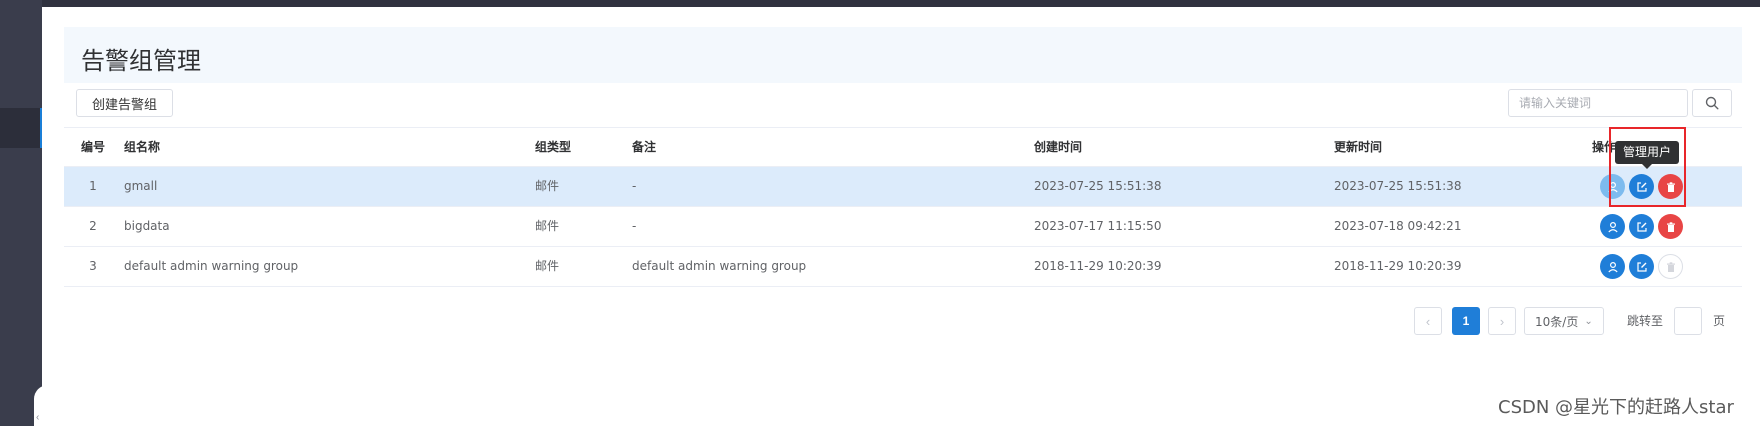 The width and height of the screenshot is (1760, 426). I want to click on row-name: default admin warning group, so click(211, 266).